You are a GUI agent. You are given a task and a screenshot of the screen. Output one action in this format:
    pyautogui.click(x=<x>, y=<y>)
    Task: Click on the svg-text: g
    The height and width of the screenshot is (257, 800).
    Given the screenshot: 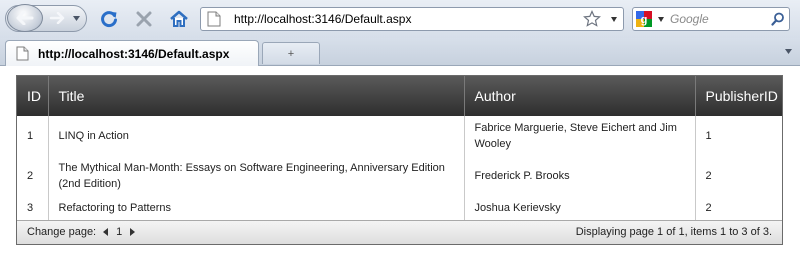 What is the action you would take?
    pyautogui.click(x=644, y=20)
    